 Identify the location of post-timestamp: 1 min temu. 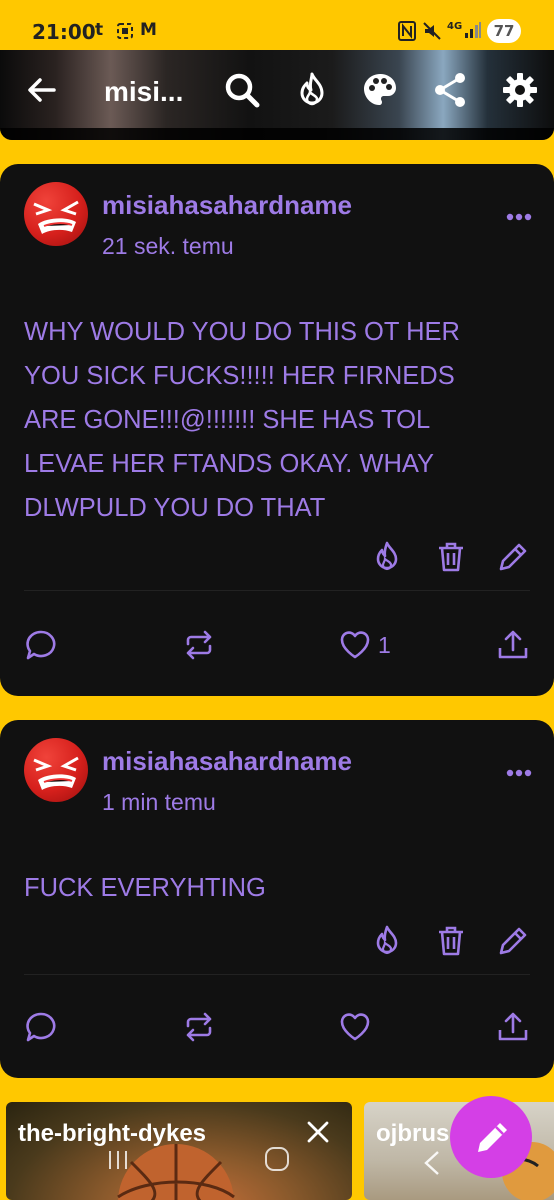
(159, 802).